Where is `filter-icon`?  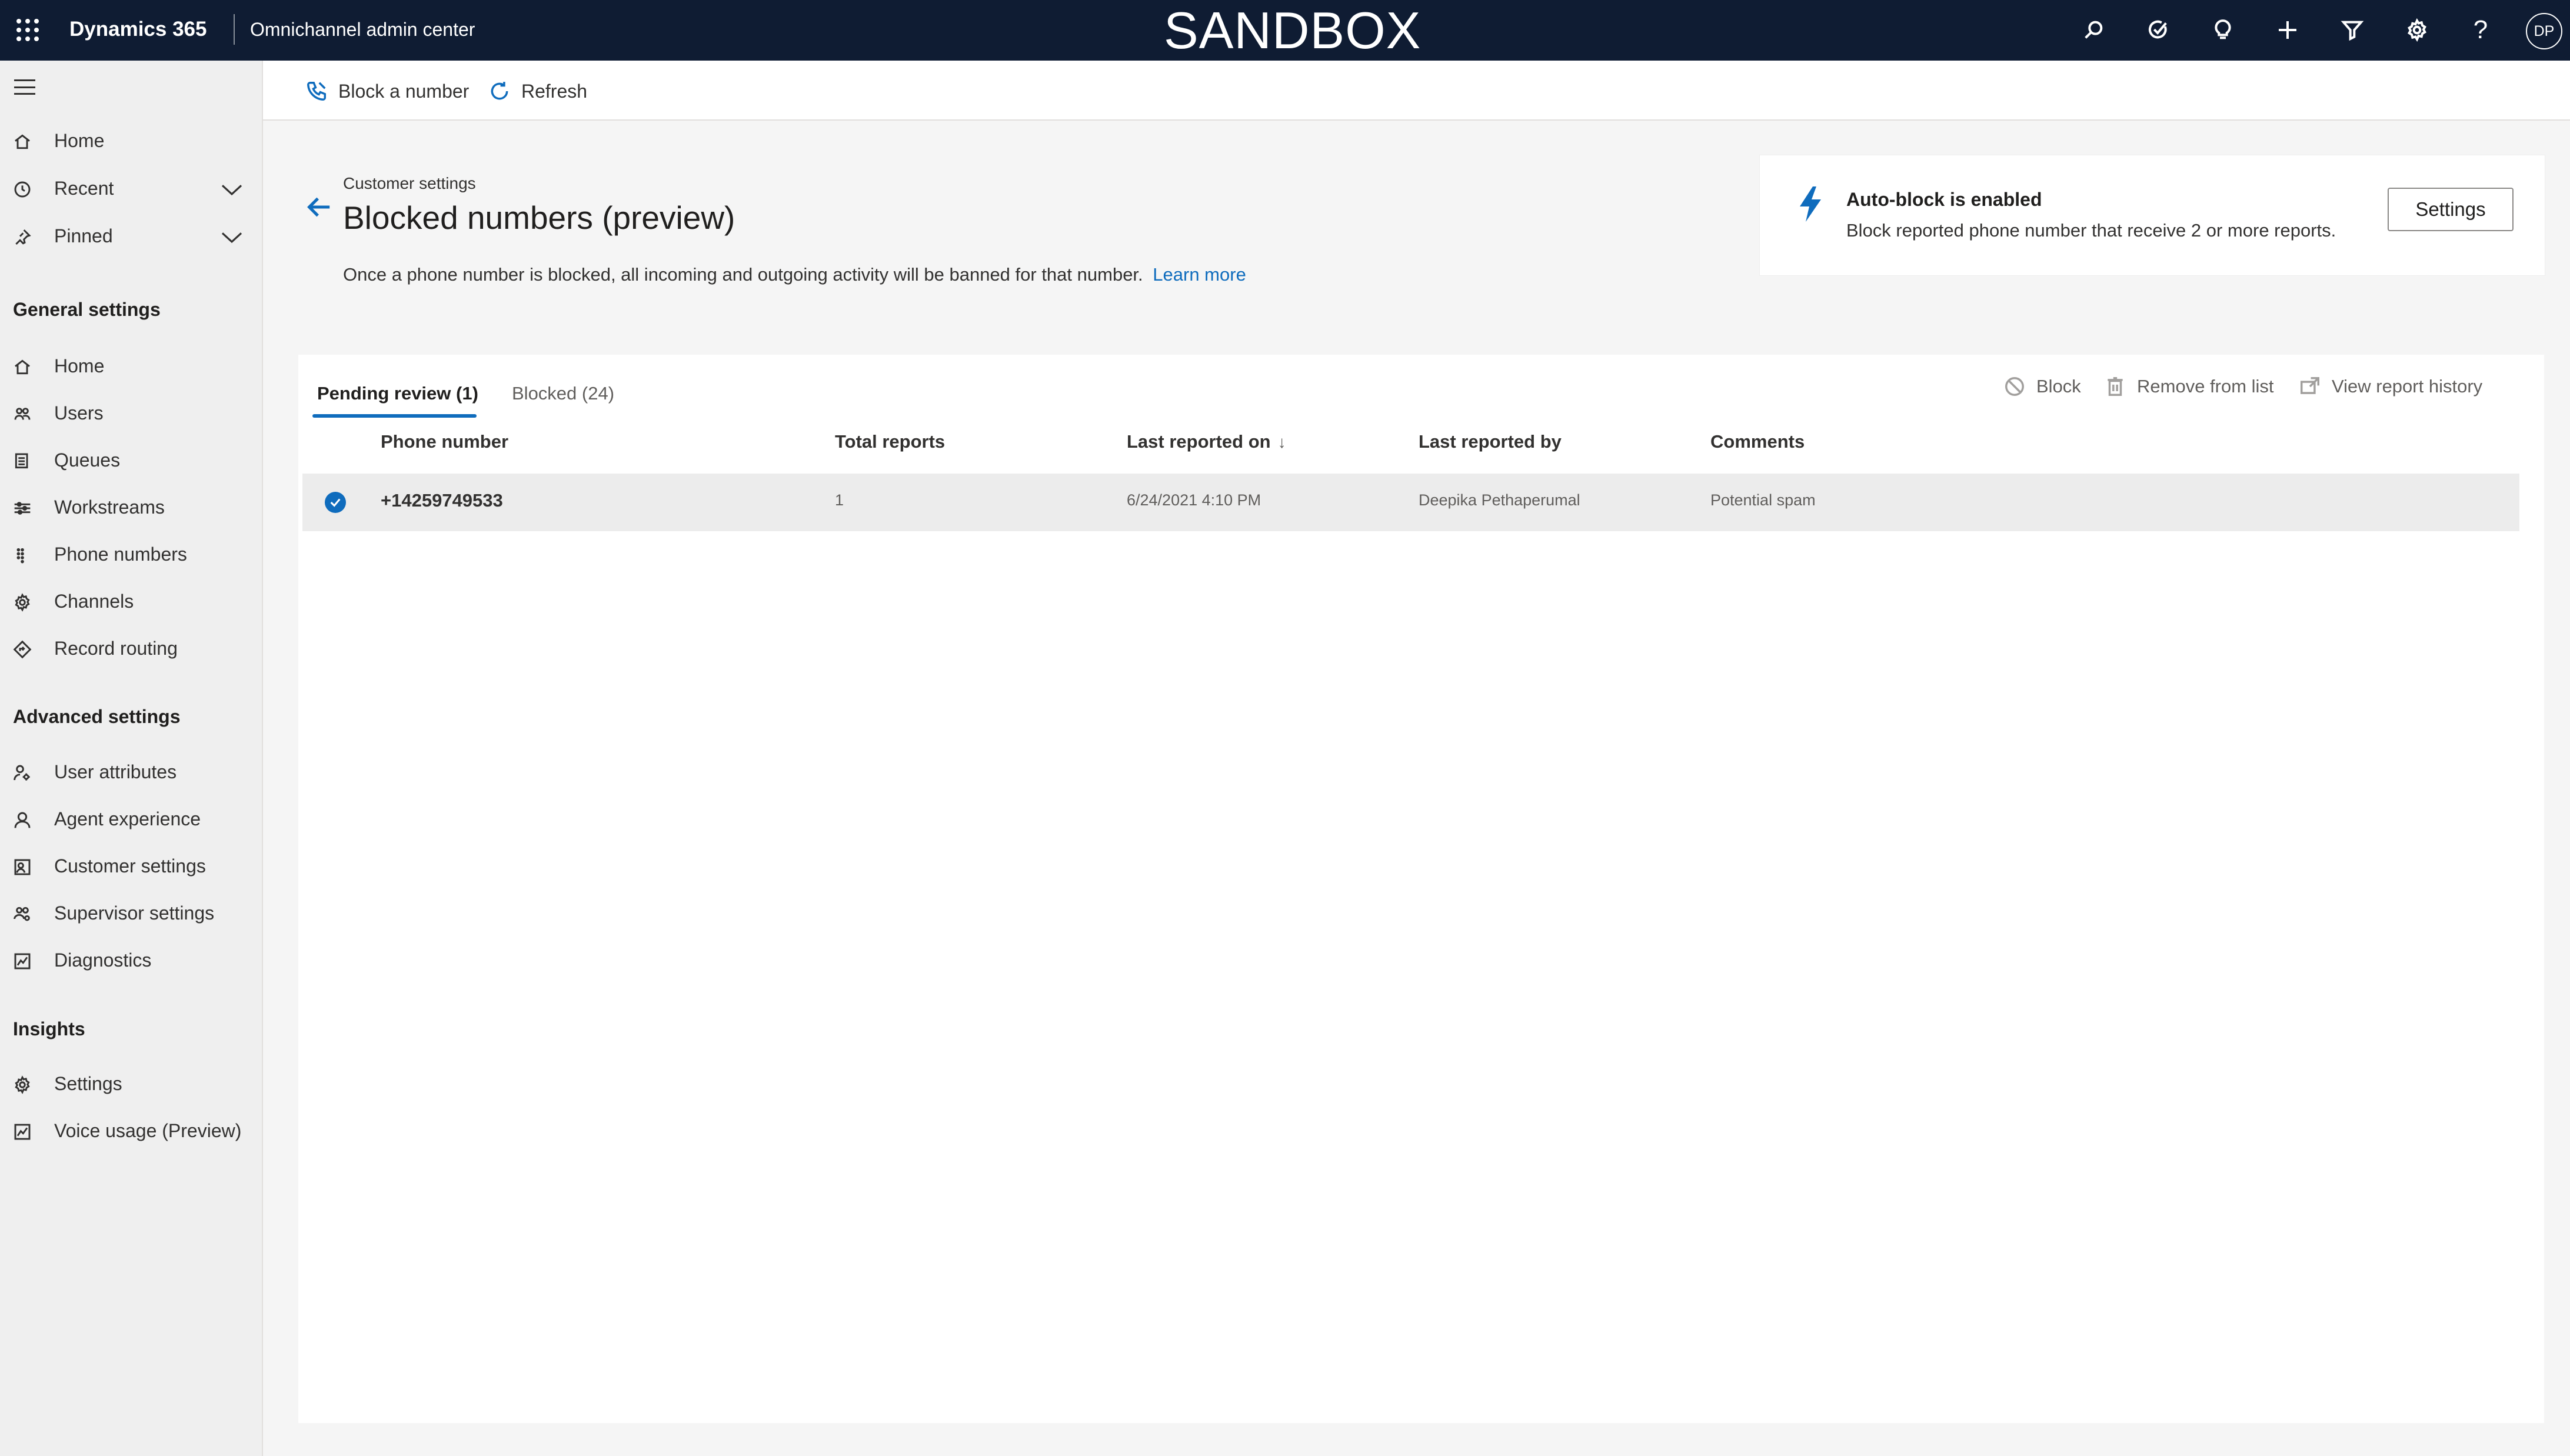
filter-icon is located at coordinates (2352, 30).